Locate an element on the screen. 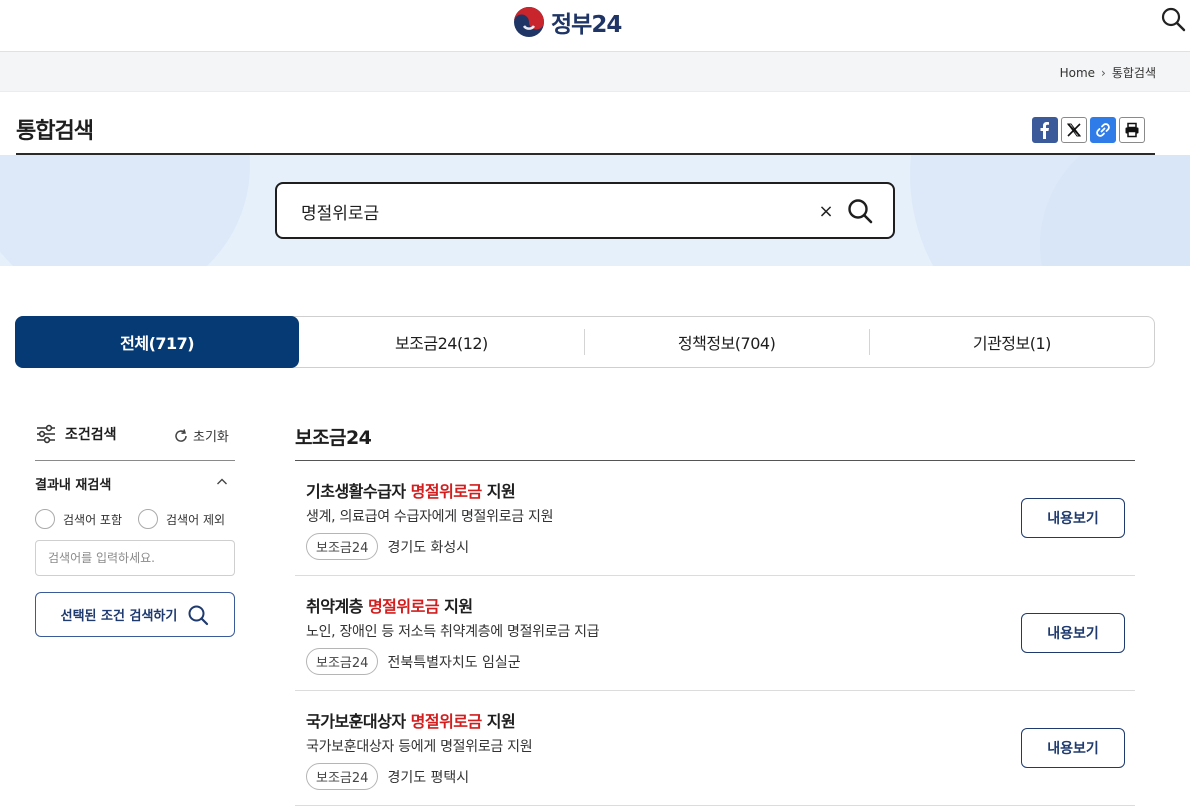 The width and height of the screenshot is (1190, 812). x-icon is located at coordinates (1074, 130).